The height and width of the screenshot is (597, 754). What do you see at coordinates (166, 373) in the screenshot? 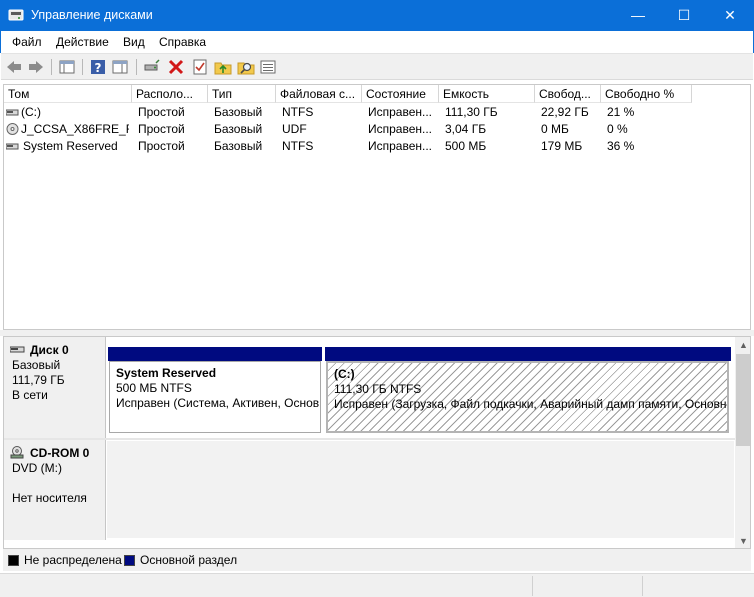
I see `partition-name: System Reserved` at bounding box center [166, 373].